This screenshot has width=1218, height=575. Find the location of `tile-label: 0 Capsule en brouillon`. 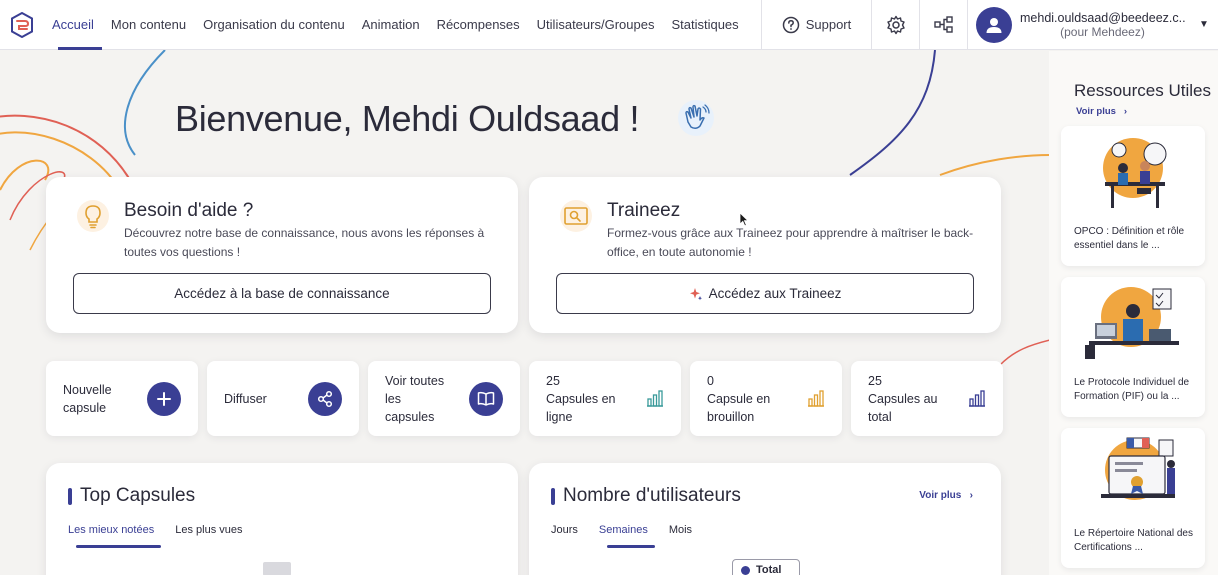

tile-label: 0 Capsule en brouillon is located at coordinates (738, 399).